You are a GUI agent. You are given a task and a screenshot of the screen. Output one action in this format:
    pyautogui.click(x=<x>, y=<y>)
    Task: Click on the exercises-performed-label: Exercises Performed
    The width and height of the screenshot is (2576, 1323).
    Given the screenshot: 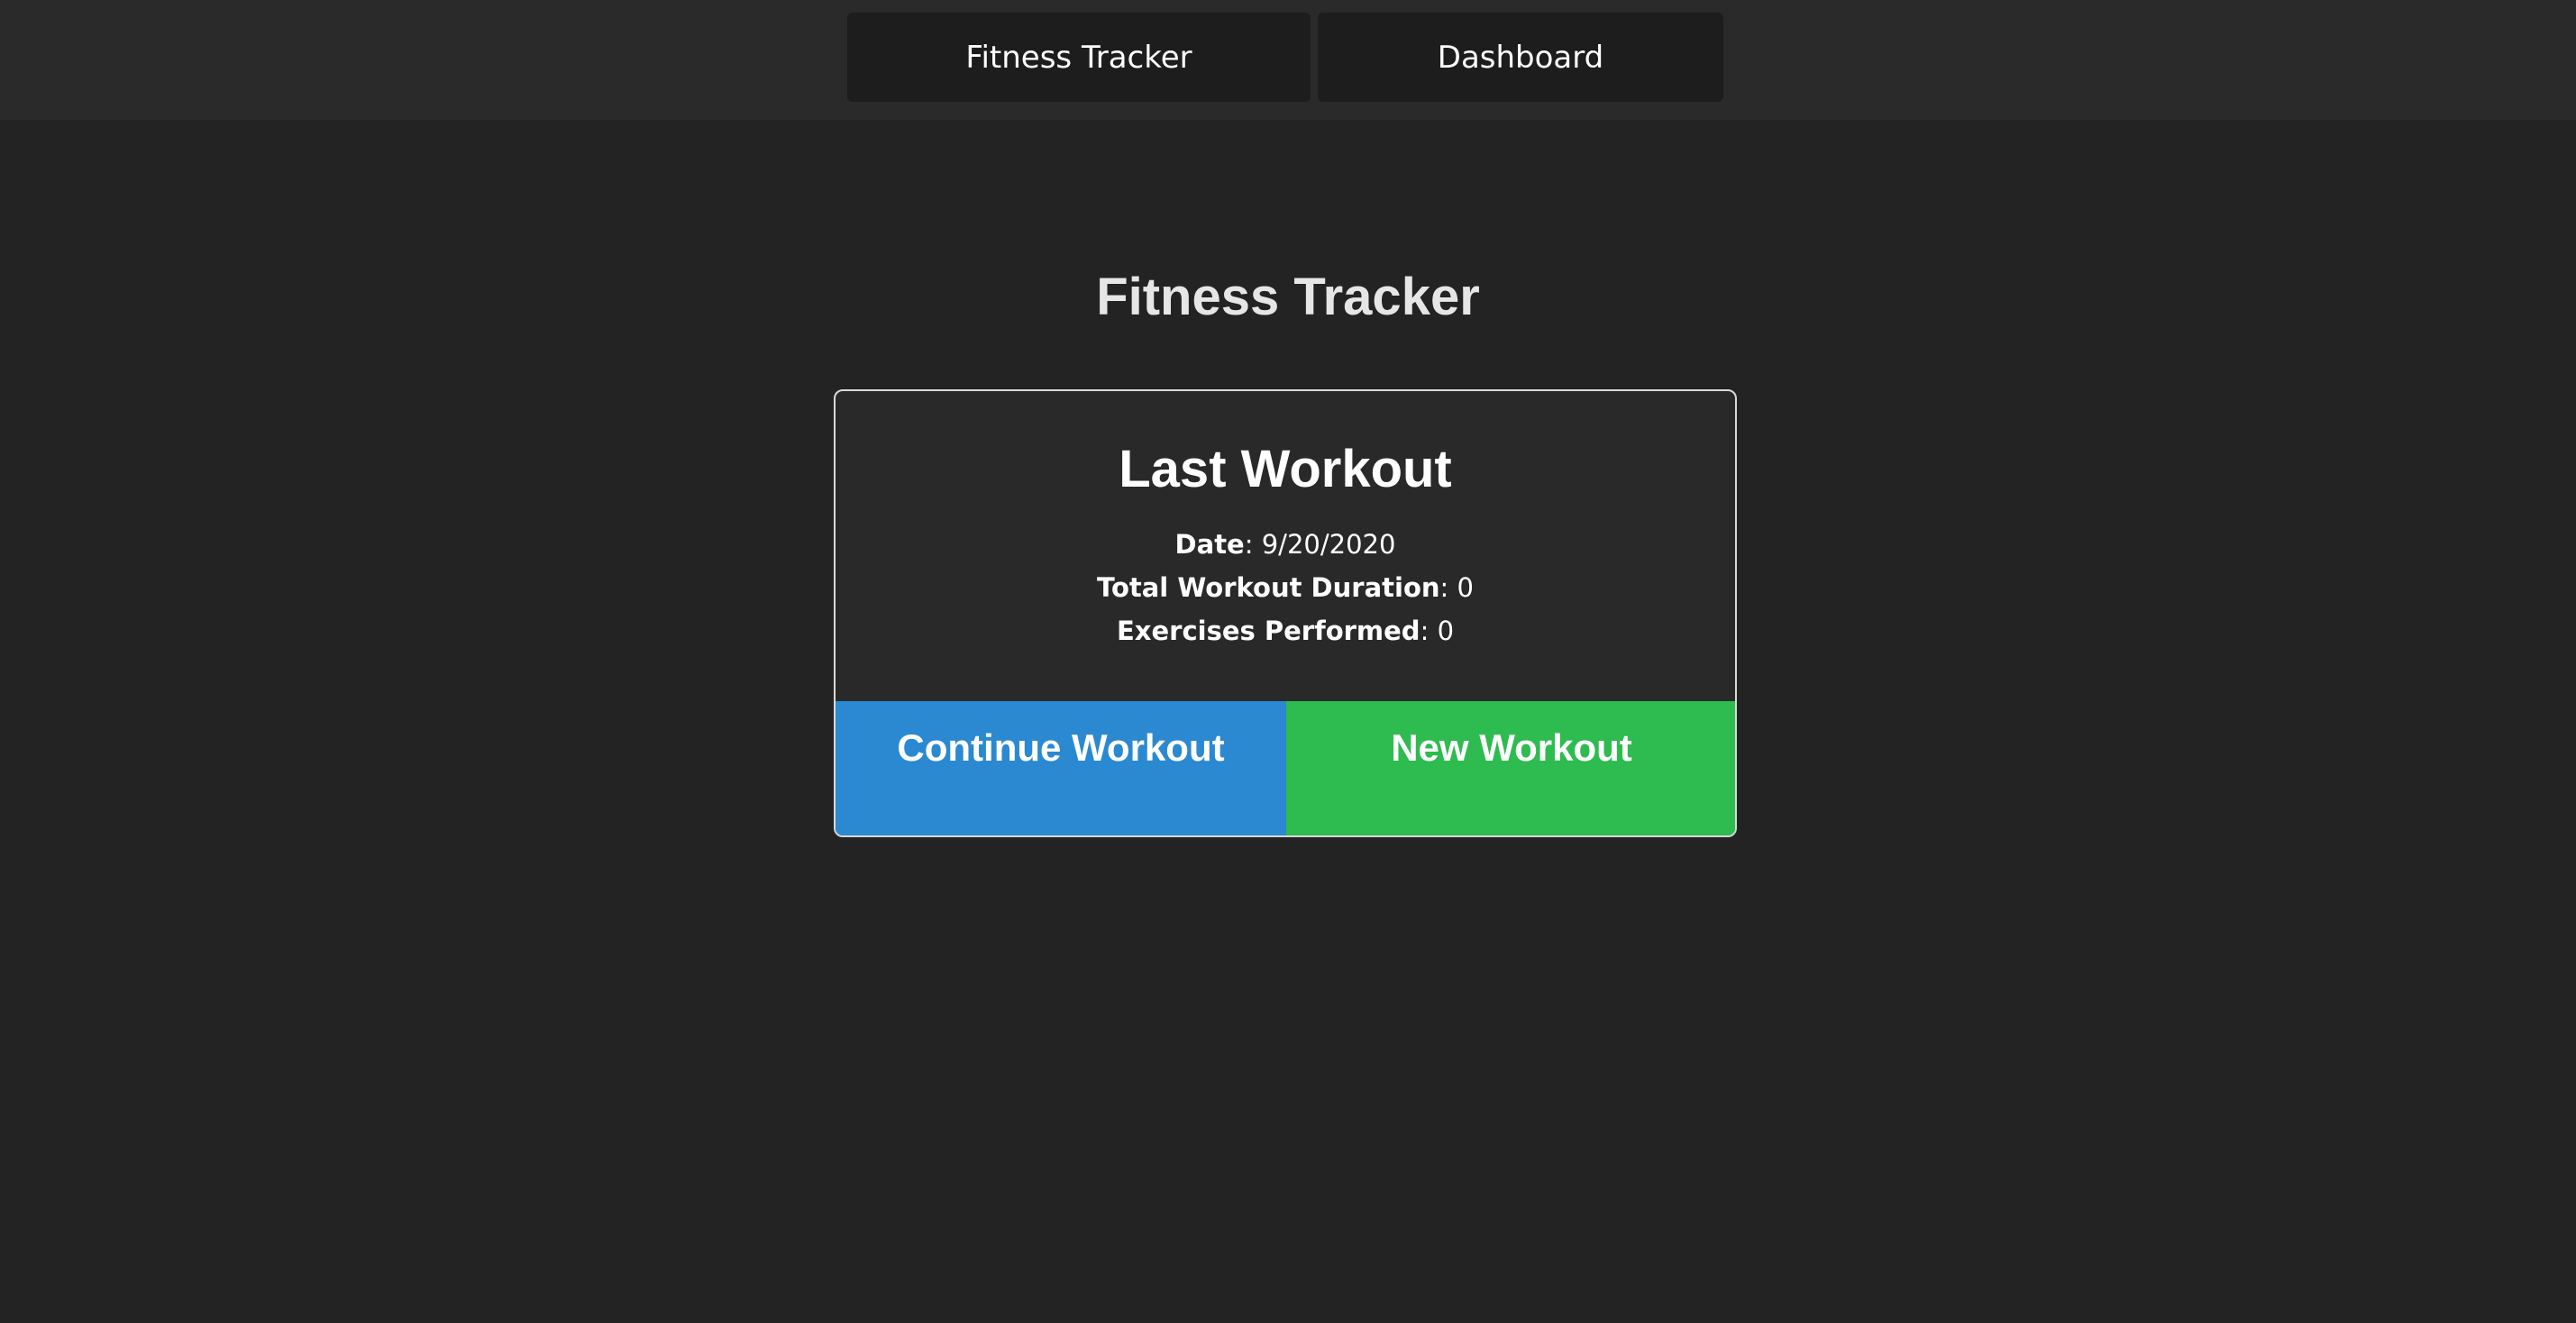 What is the action you would take?
    pyautogui.click(x=1268, y=631)
    